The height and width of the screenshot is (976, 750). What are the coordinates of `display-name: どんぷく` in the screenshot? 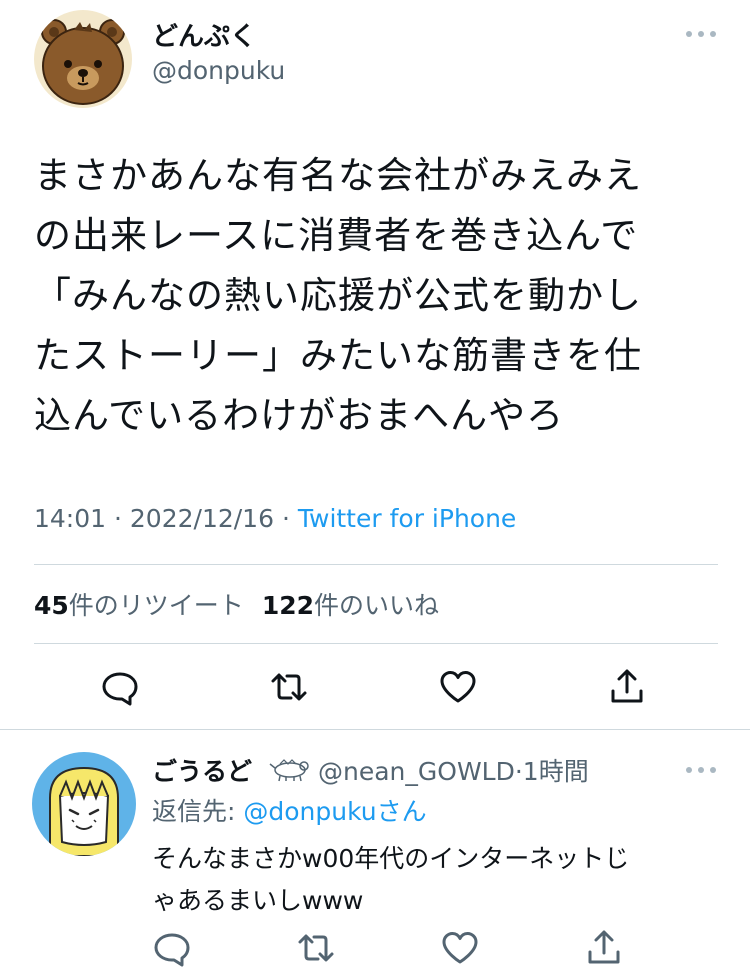 It's located at (204, 34).